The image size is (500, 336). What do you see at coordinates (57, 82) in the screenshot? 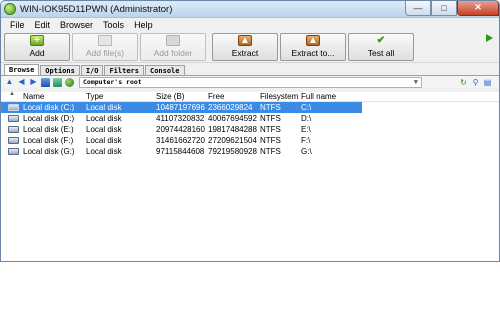
I see `archive-alt-icon` at bounding box center [57, 82].